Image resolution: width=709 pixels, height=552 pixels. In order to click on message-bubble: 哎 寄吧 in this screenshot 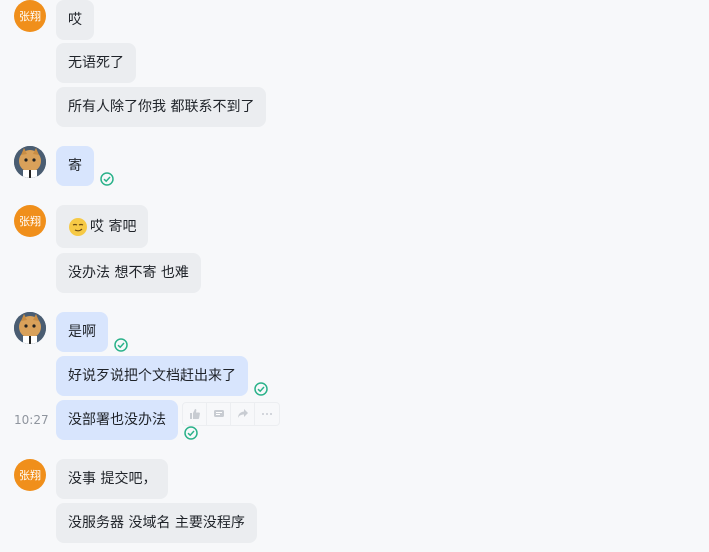, I will do `click(102, 226)`.